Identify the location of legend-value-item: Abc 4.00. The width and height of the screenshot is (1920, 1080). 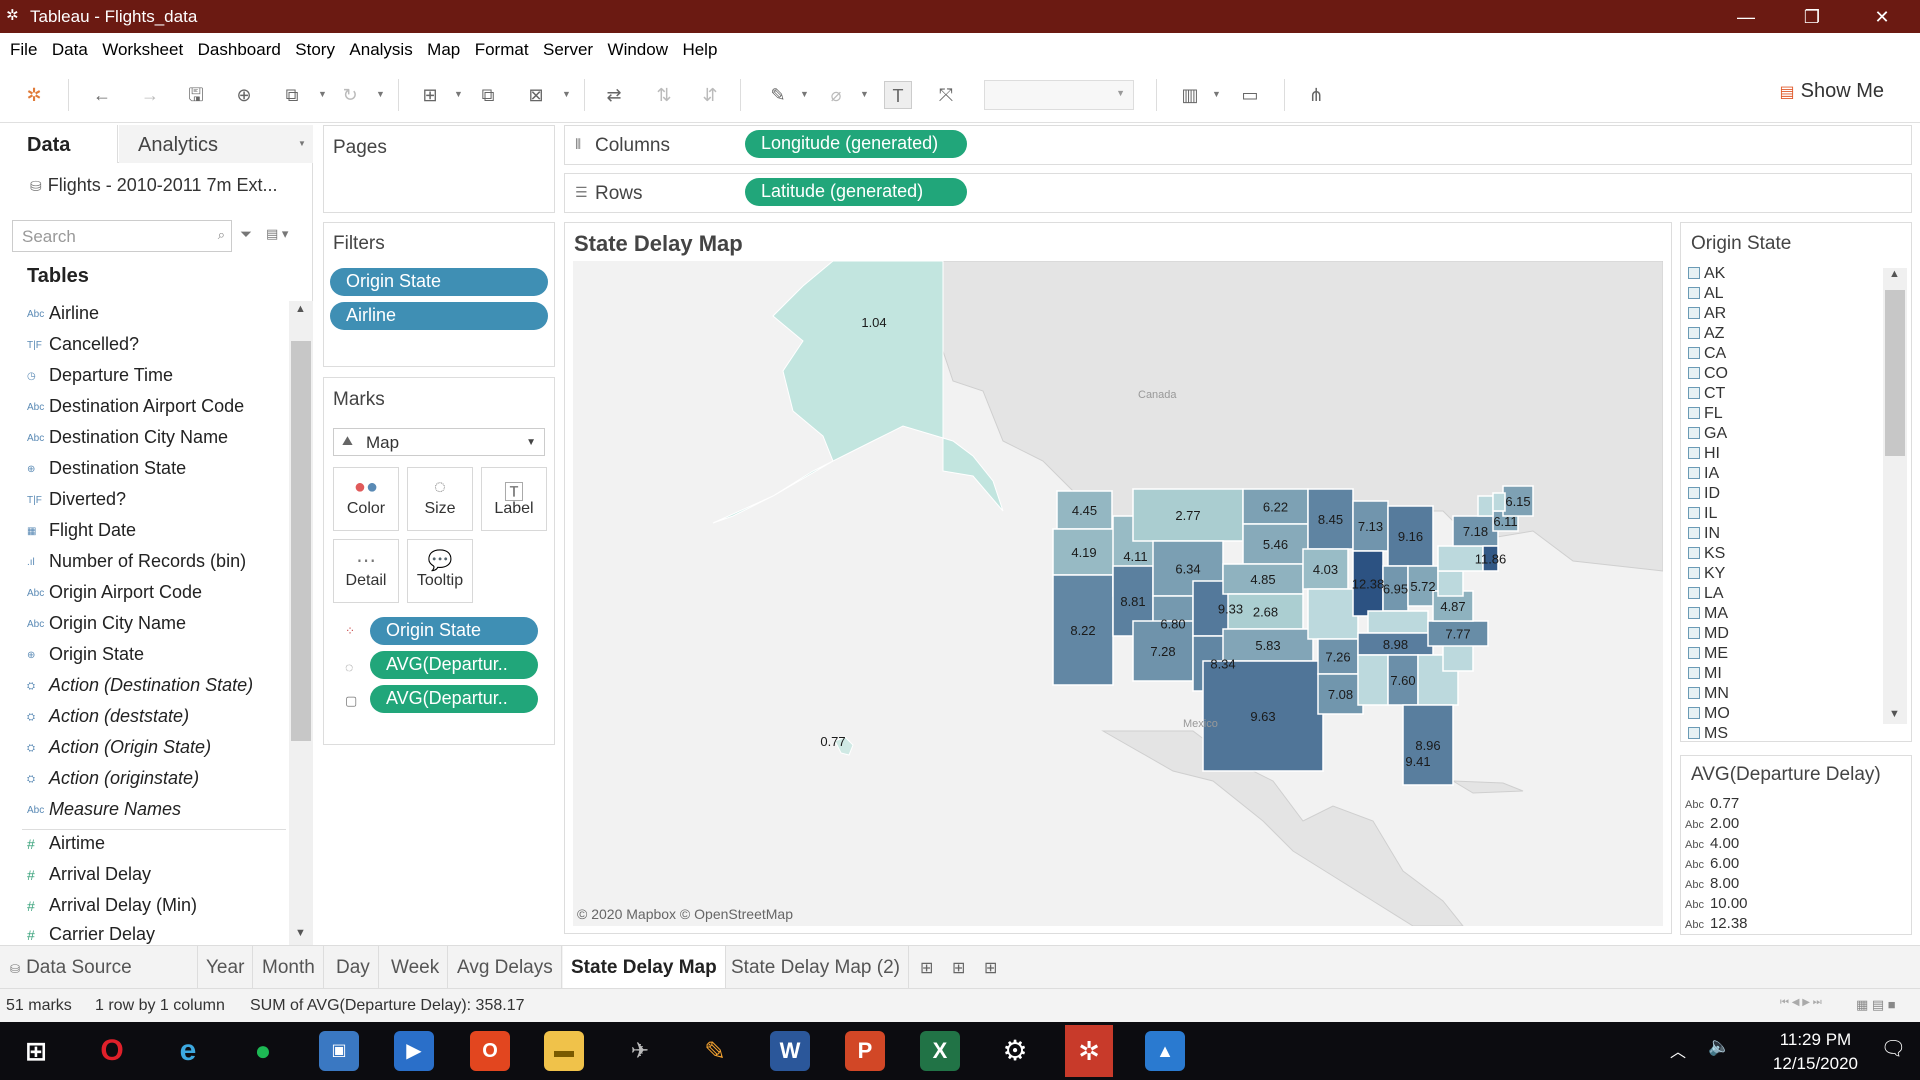
(1712, 843).